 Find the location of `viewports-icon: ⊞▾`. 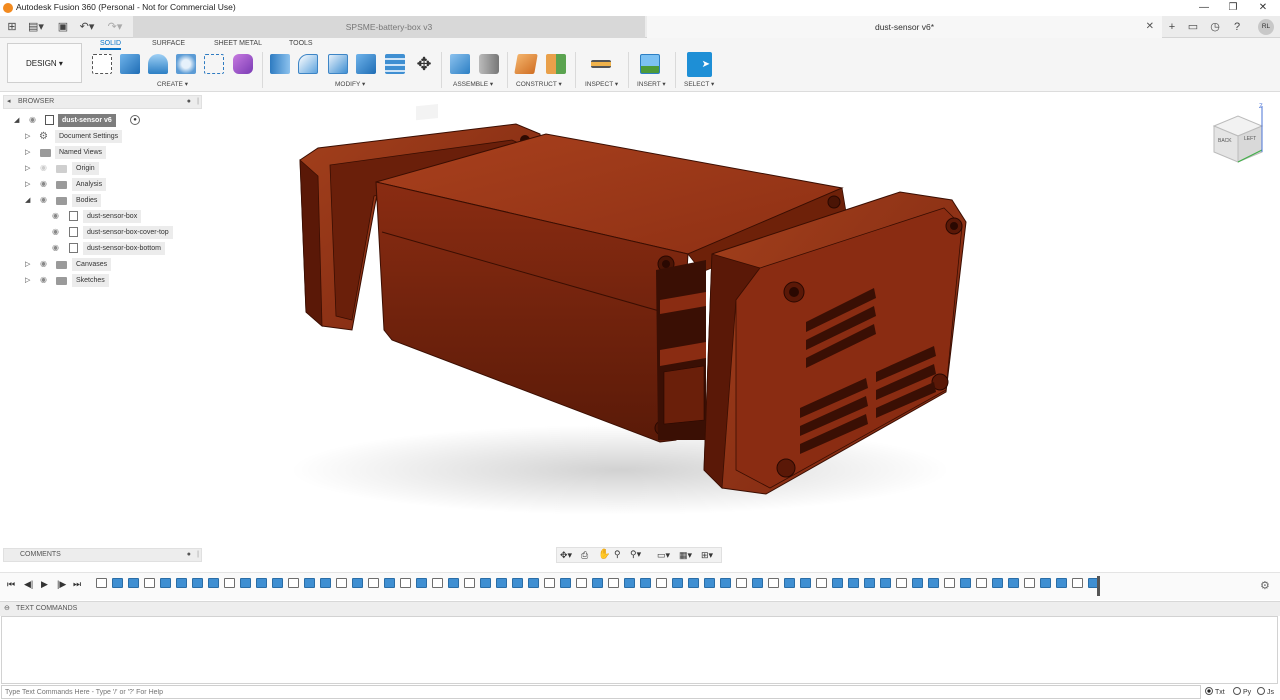

viewports-icon: ⊞▾ is located at coordinates (707, 555).